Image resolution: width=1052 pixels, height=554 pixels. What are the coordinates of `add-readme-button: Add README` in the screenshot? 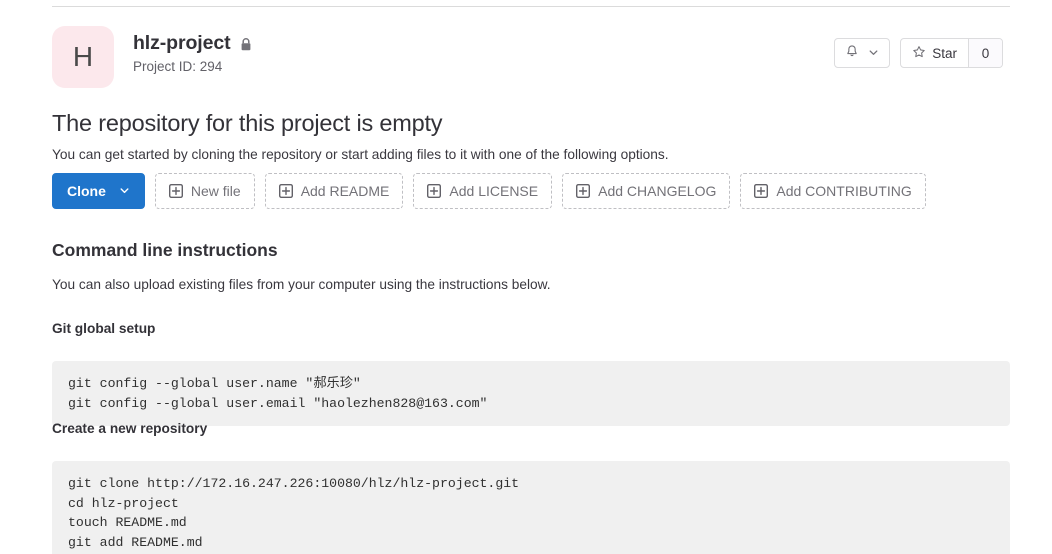 It's located at (334, 191).